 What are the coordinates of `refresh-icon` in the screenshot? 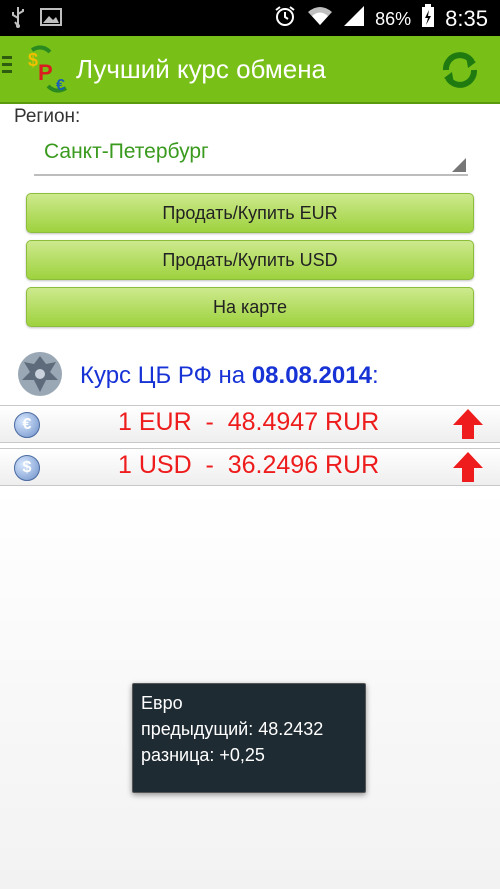 It's located at (460, 70).